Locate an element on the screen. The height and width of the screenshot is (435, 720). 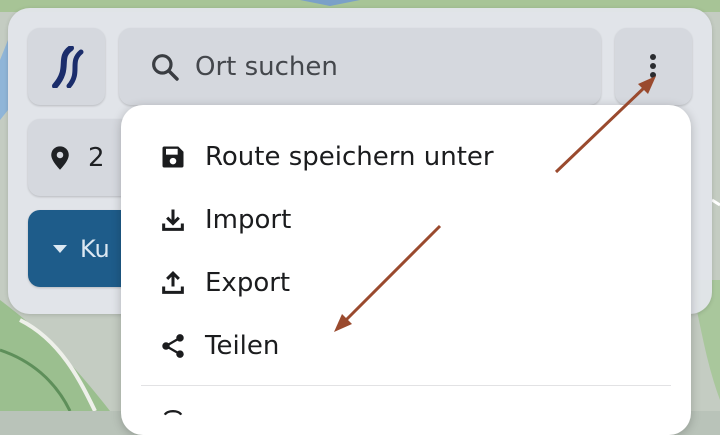
menu-item-share: Teilen is located at coordinates (406, 346).